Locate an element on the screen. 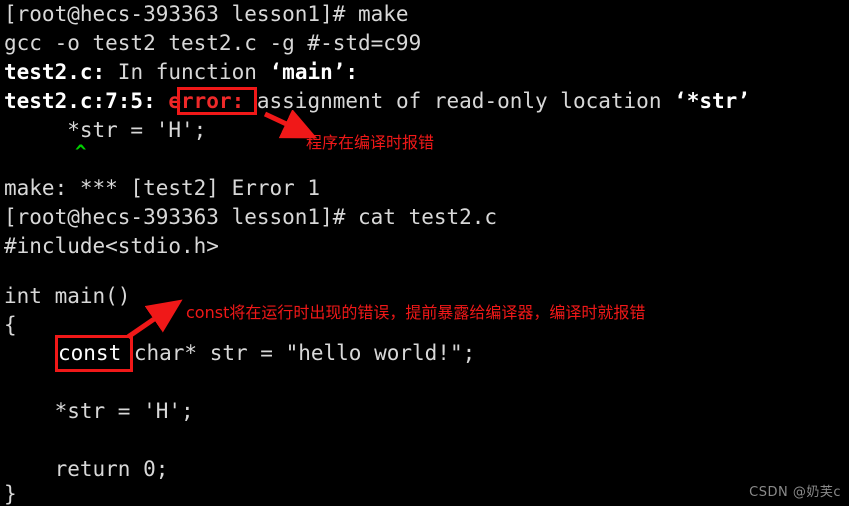  error-annotation-label: 程序在编译时报错 is located at coordinates (370, 142).